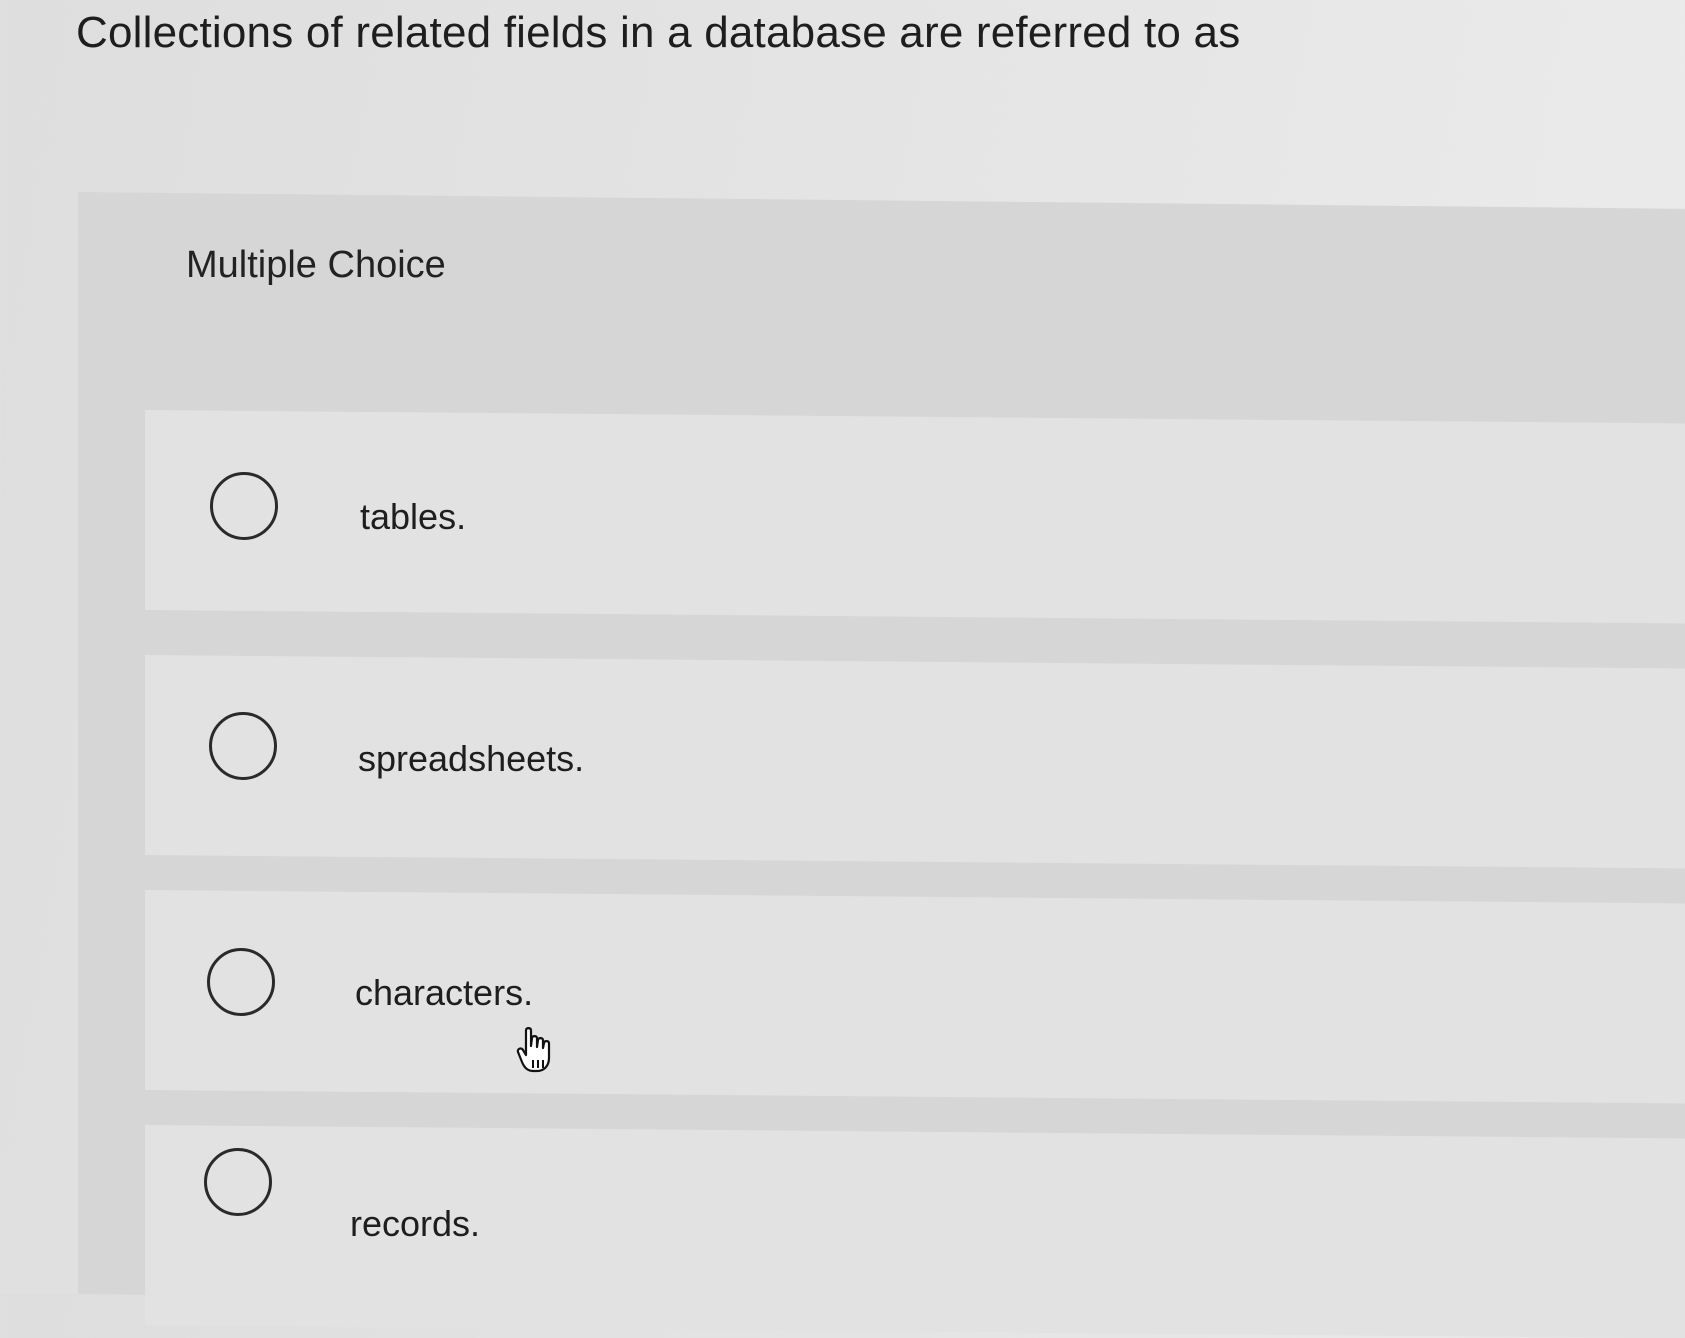 This screenshot has height=1338, width=1685. What do you see at coordinates (415, 1224) in the screenshot?
I see `option-label-4: records.` at bounding box center [415, 1224].